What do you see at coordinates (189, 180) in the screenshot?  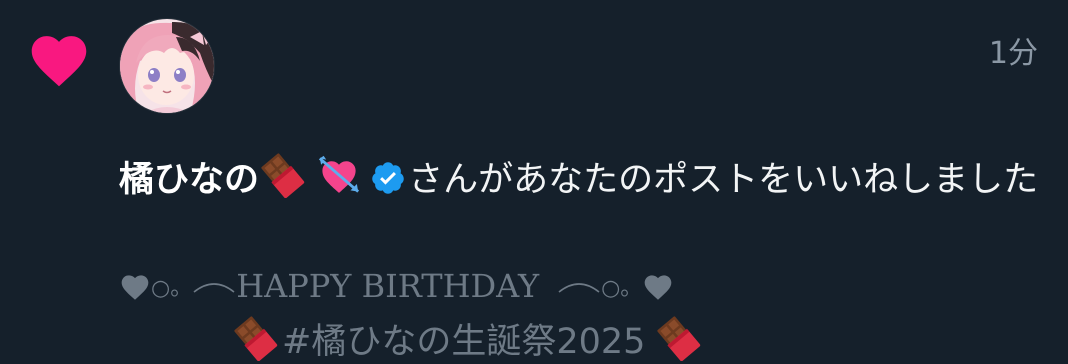 I see `user-name-link: 橘ひなの` at bounding box center [189, 180].